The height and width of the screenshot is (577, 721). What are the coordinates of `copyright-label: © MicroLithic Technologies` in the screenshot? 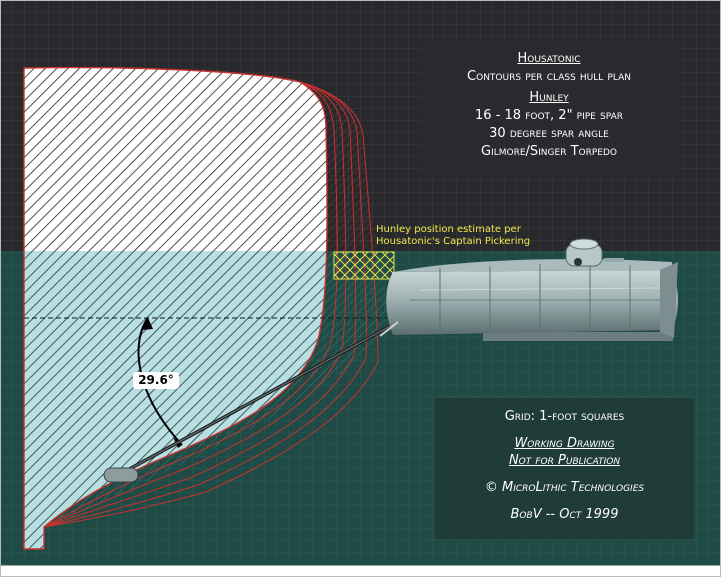 It's located at (564, 487).